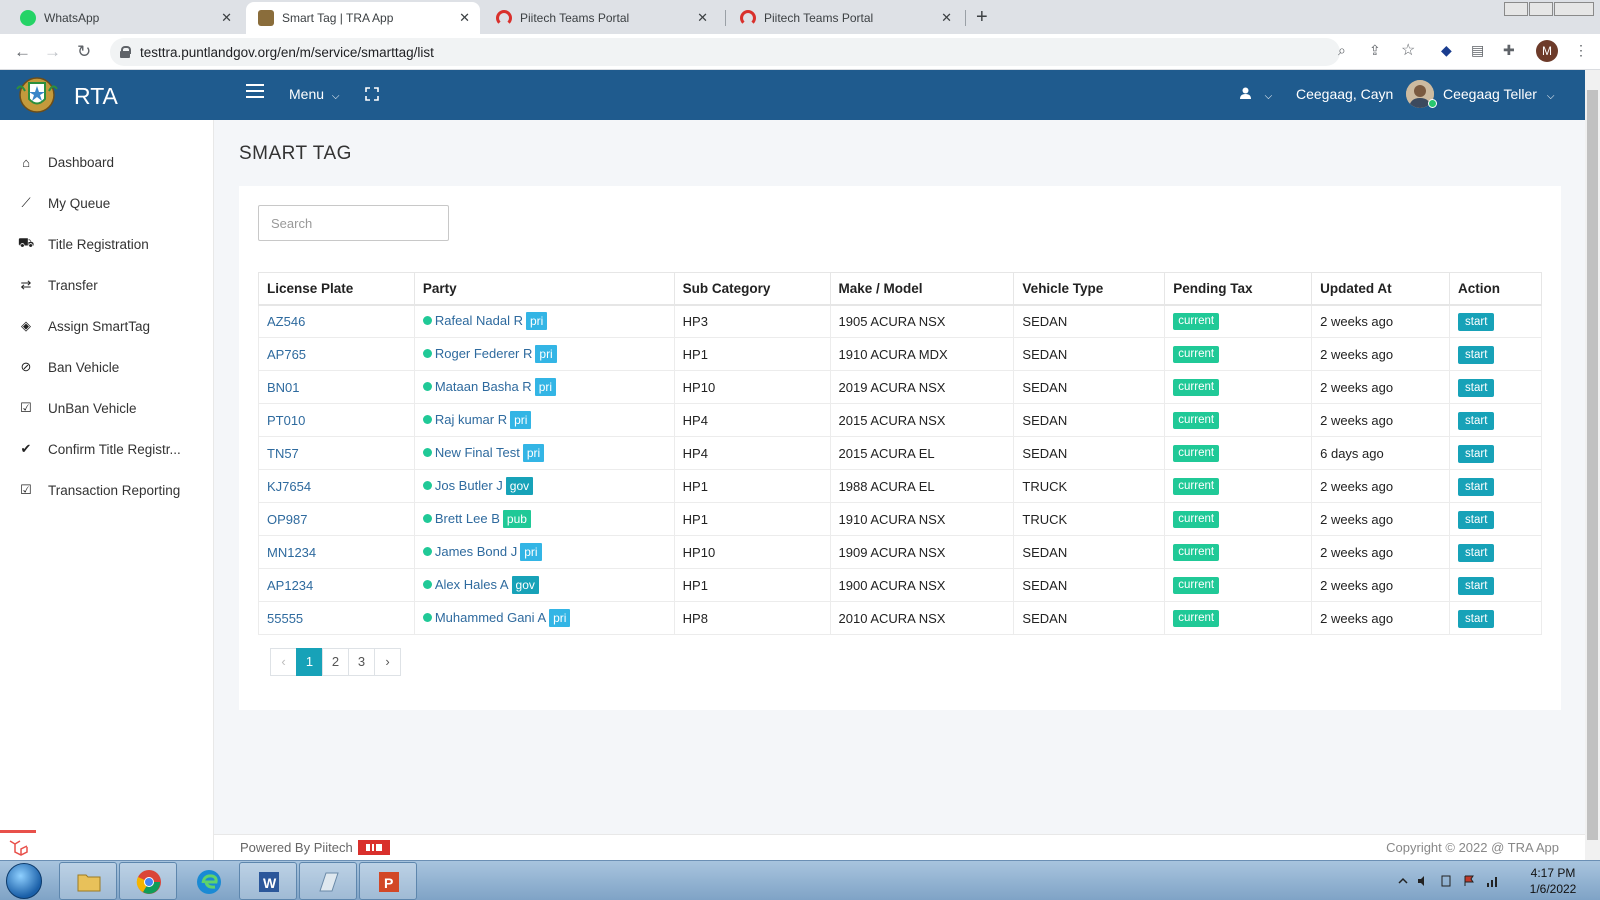  I want to click on network-icon, so click(1492, 881).